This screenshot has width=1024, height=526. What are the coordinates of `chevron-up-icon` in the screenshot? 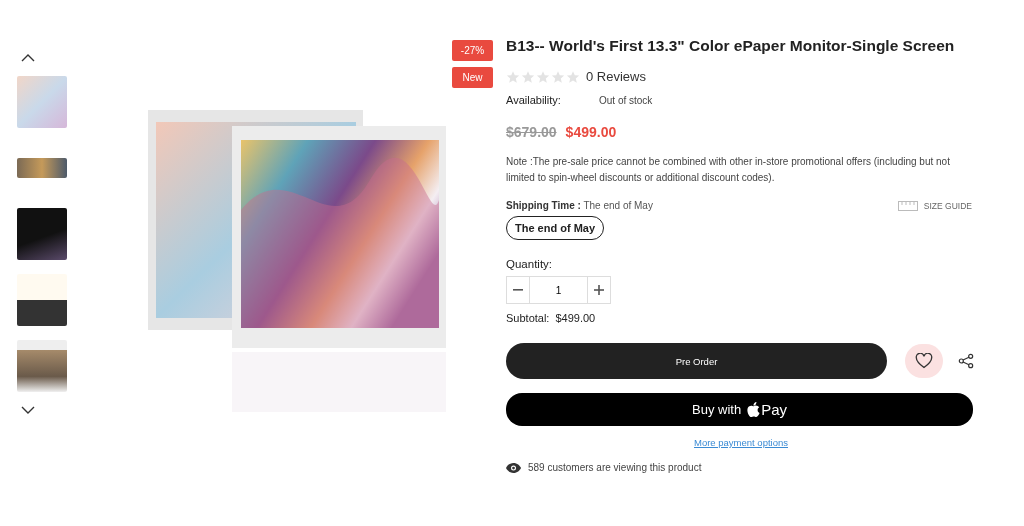 It's located at (28, 58).